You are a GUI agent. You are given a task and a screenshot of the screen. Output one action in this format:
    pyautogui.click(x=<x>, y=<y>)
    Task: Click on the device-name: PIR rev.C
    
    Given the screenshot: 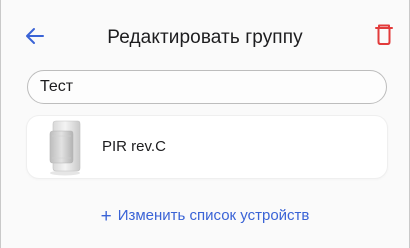 What is the action you would take?
    pyautogui.click(x=134, y=146)
    